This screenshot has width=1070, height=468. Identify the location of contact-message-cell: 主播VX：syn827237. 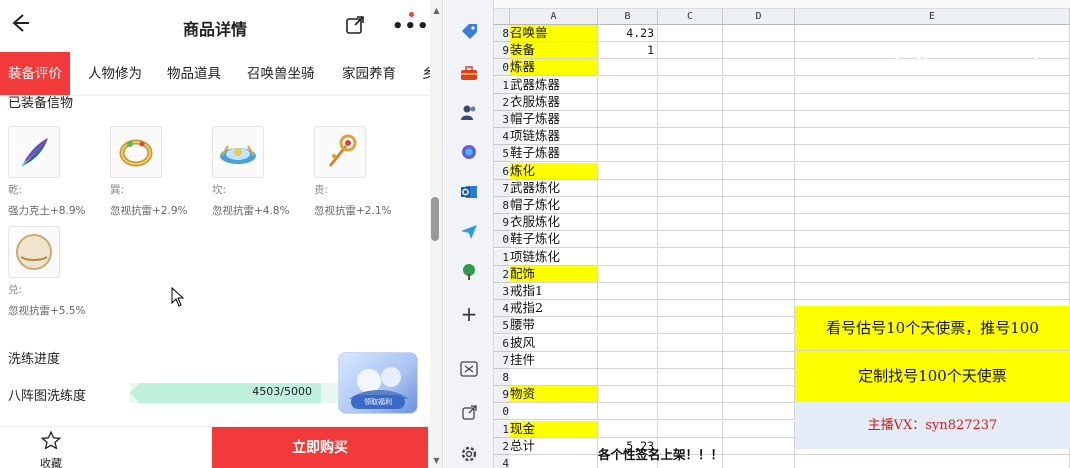
(932, 425).